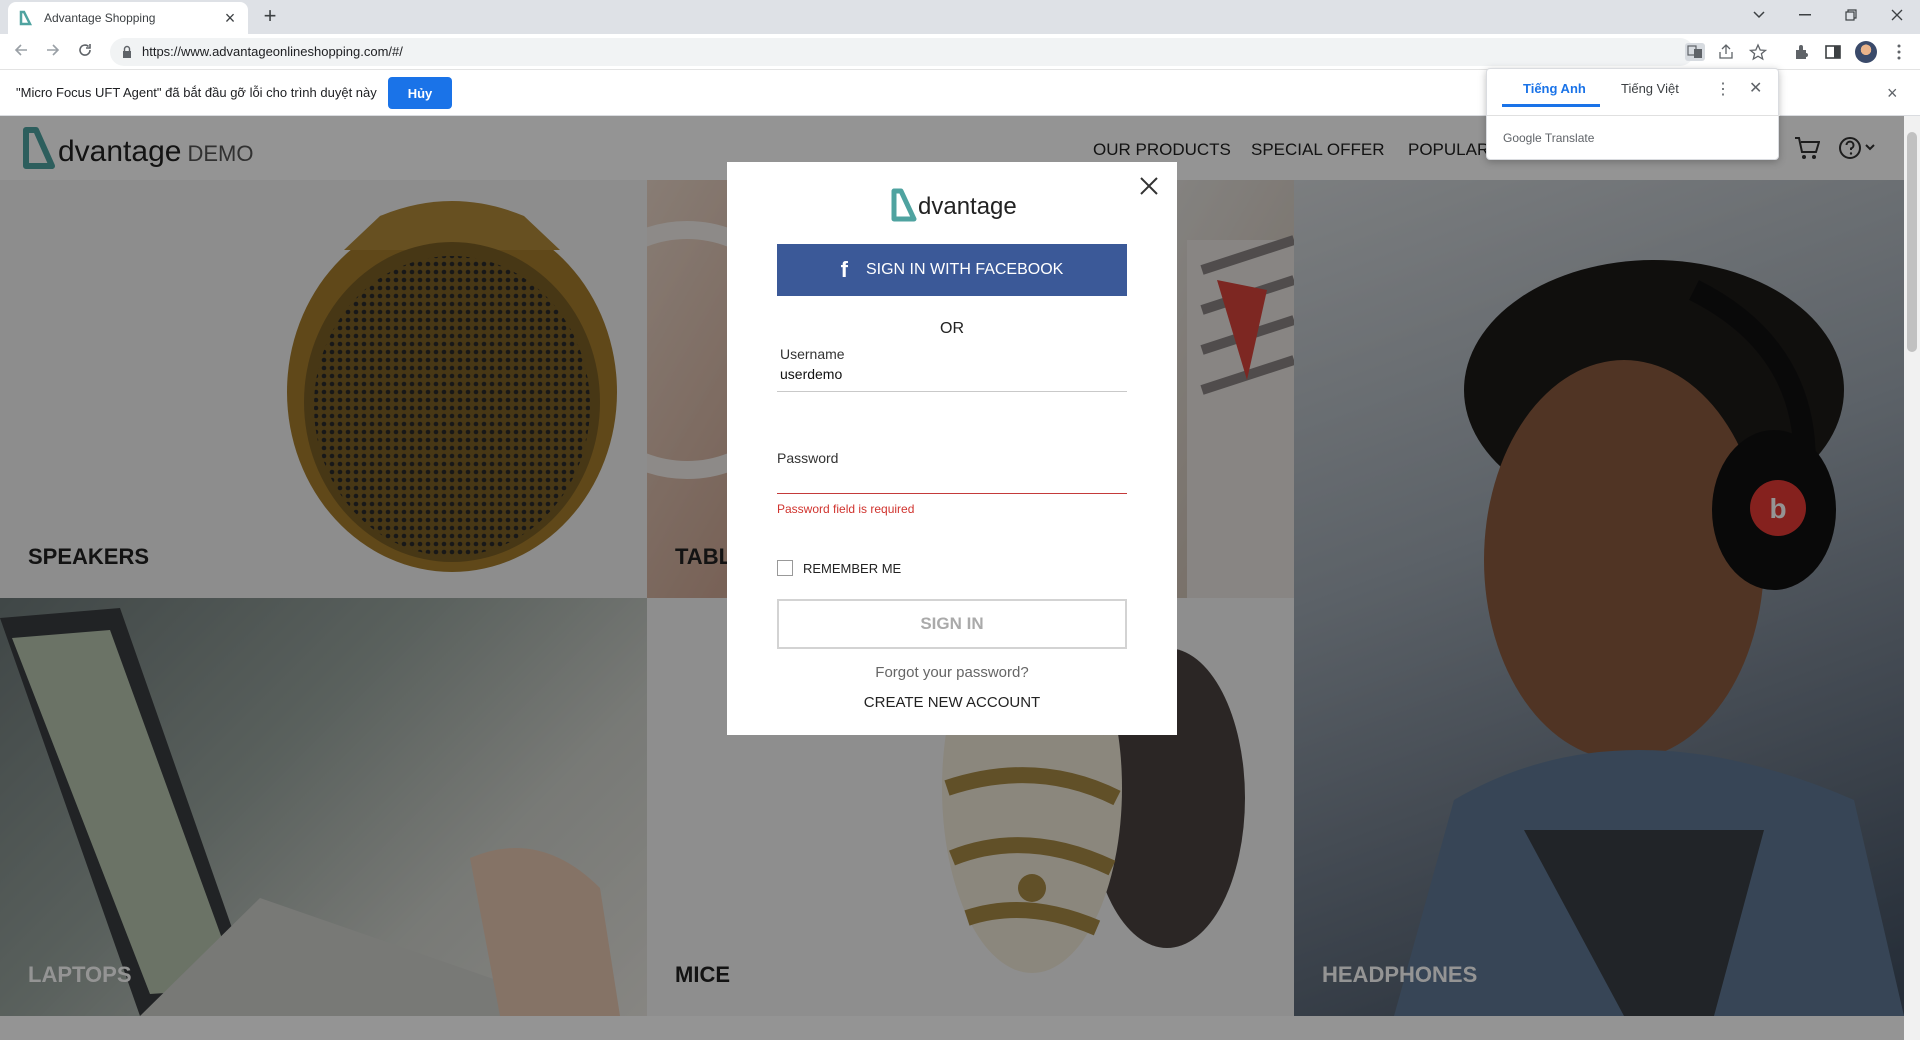 The height and width of the screenshot is (1040, 1920). What do you see at coordinates (1802, 52) in the screenshot?
I see `extensions-icon` at bounding box center [1802, 52].